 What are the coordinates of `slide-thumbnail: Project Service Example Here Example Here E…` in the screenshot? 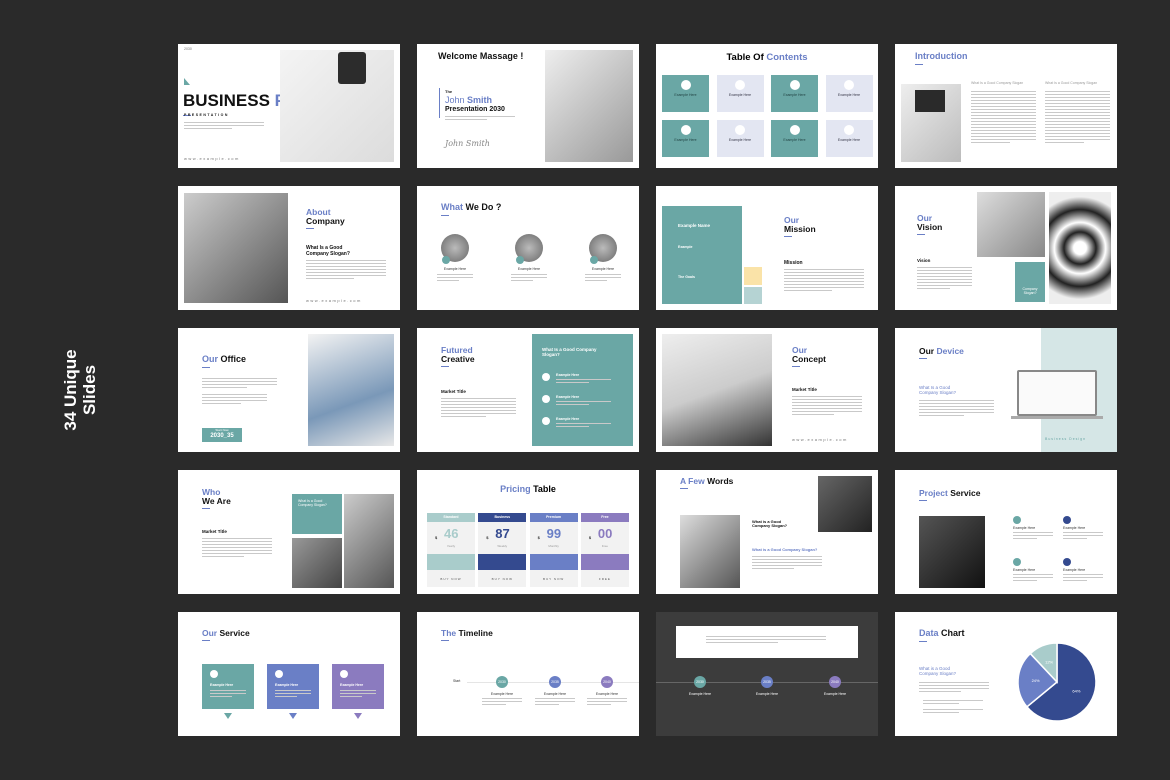 It's located at (1006, 532).